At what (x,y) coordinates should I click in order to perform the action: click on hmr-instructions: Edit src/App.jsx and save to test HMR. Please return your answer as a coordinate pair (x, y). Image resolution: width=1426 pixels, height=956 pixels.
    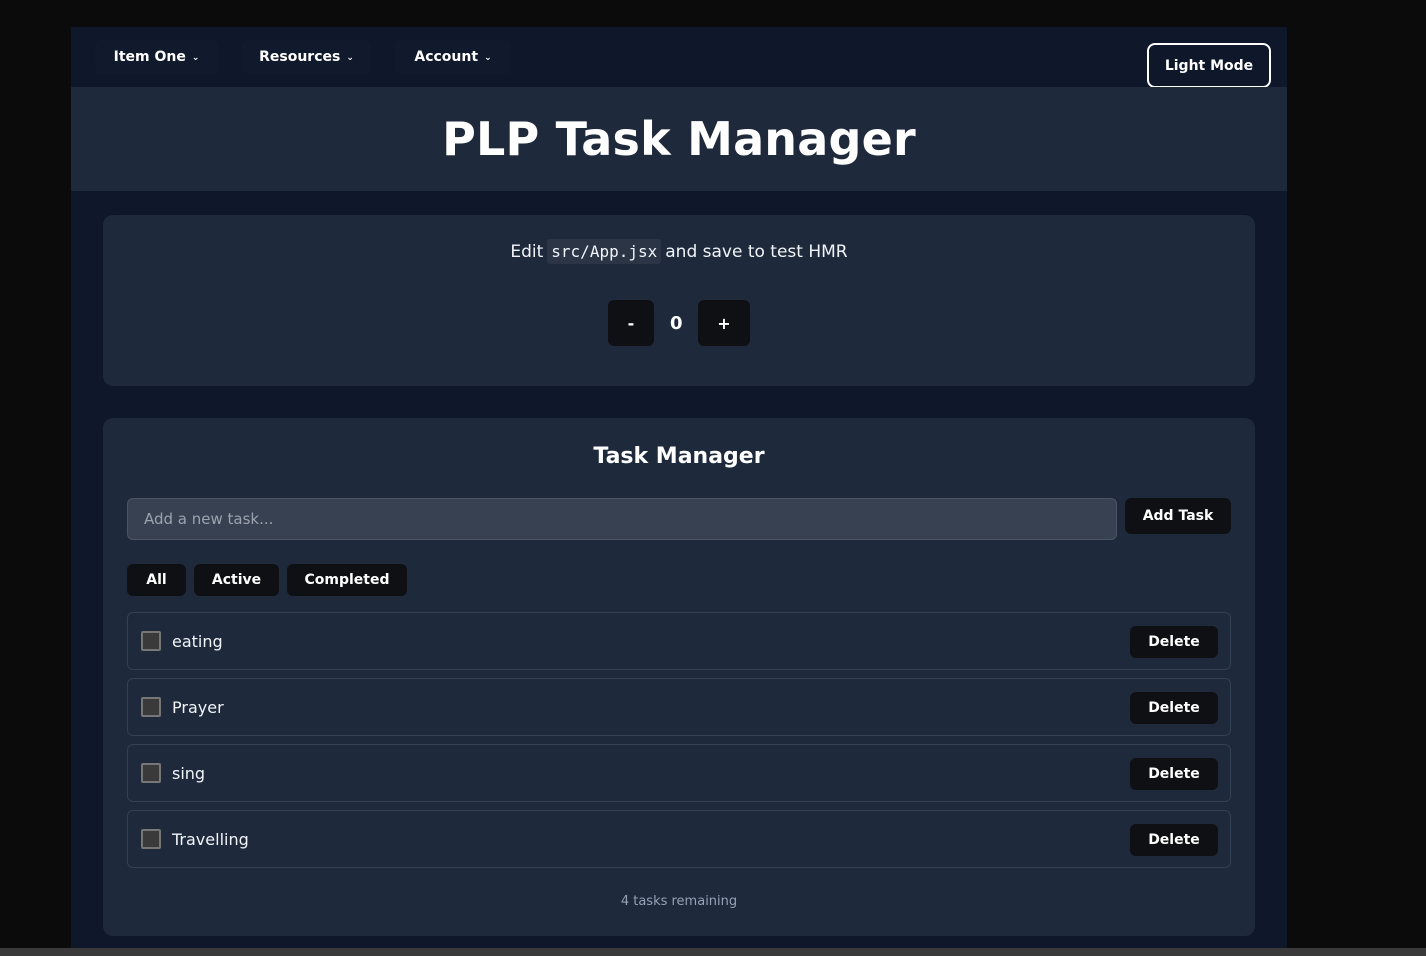
    Looking at the image, I should click on (679, 251).